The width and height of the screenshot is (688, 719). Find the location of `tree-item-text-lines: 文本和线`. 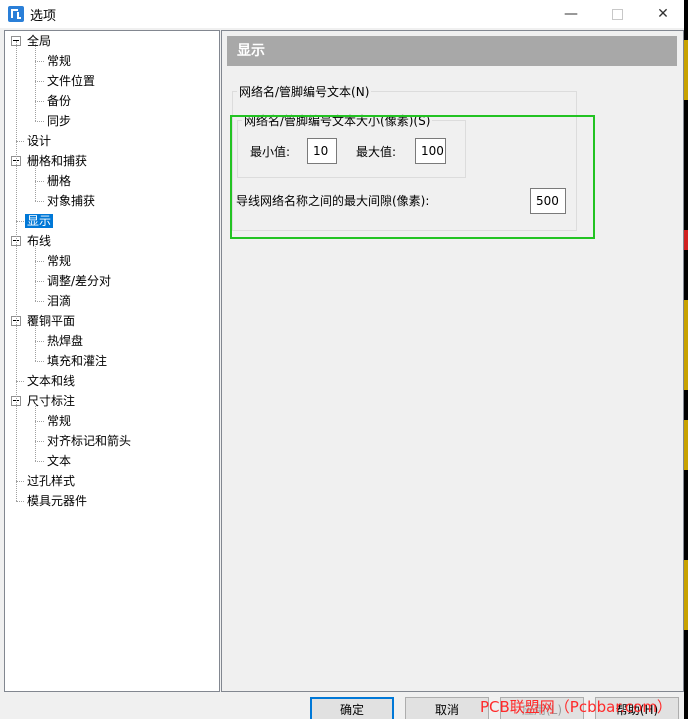

tree-item-text-lines: 文本和线 is located at coordinates (51, 381).